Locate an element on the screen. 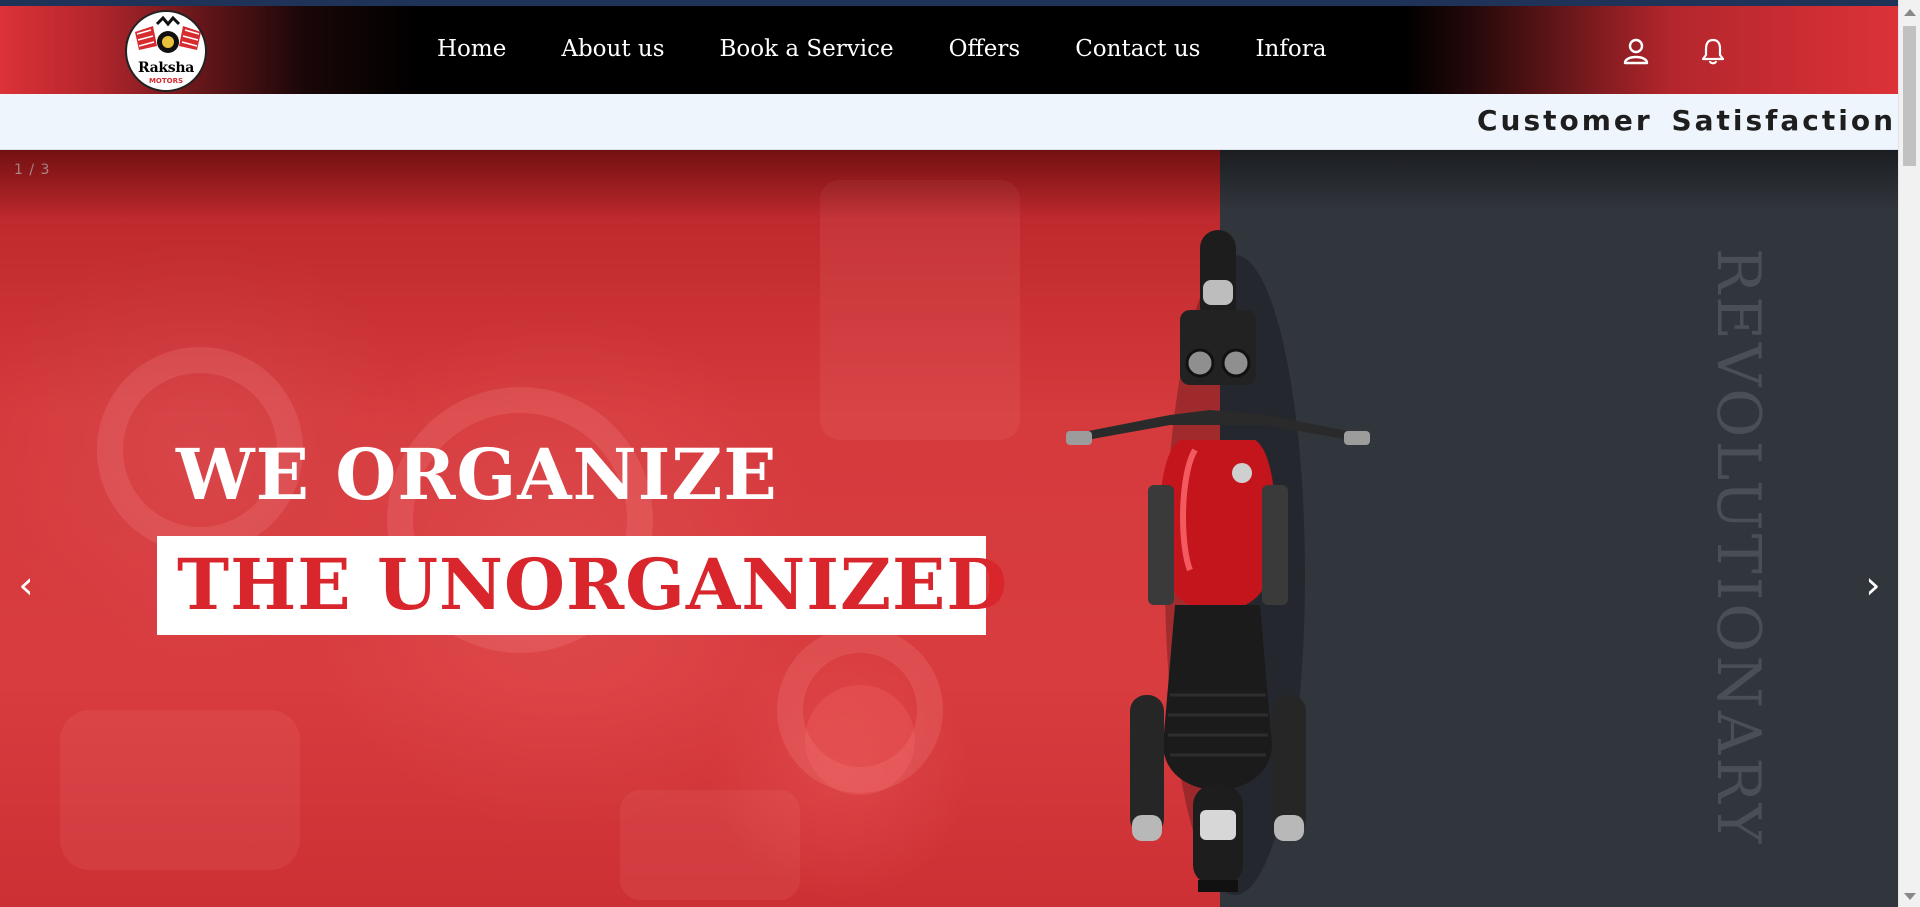 This screenshot has height=907, width=1920. nav-home: Home is located at coordinates (471, 49).